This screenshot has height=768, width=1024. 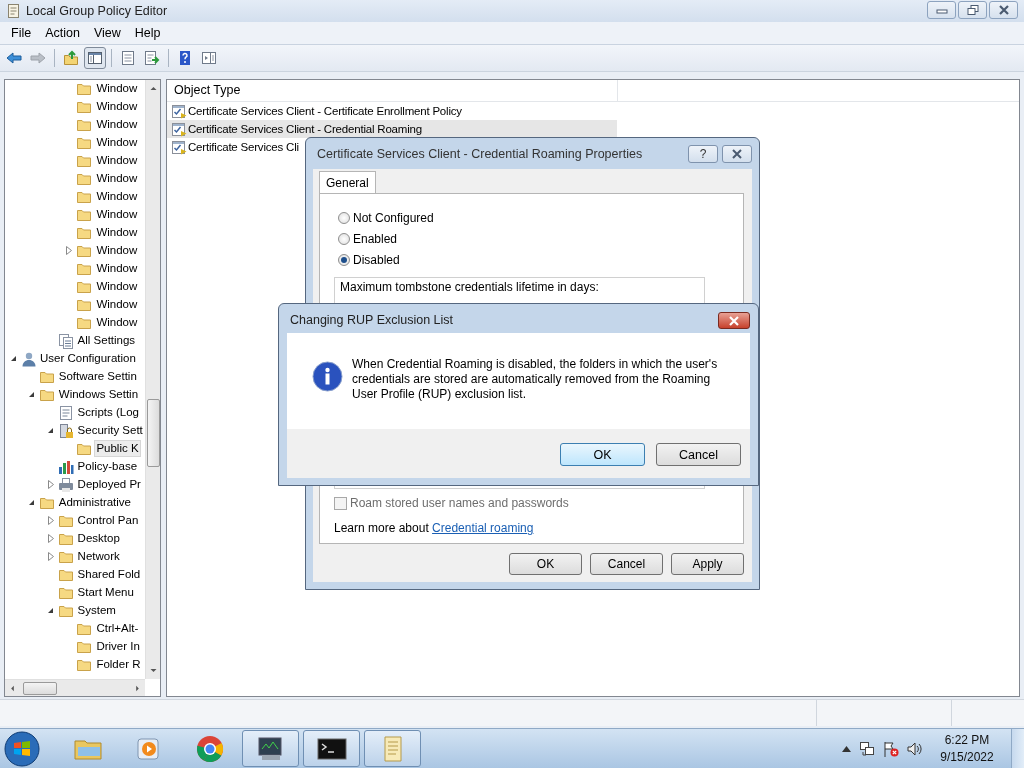 I want to click on message-title: Changing RUP Exclusion List, so click(x=372, y=320).